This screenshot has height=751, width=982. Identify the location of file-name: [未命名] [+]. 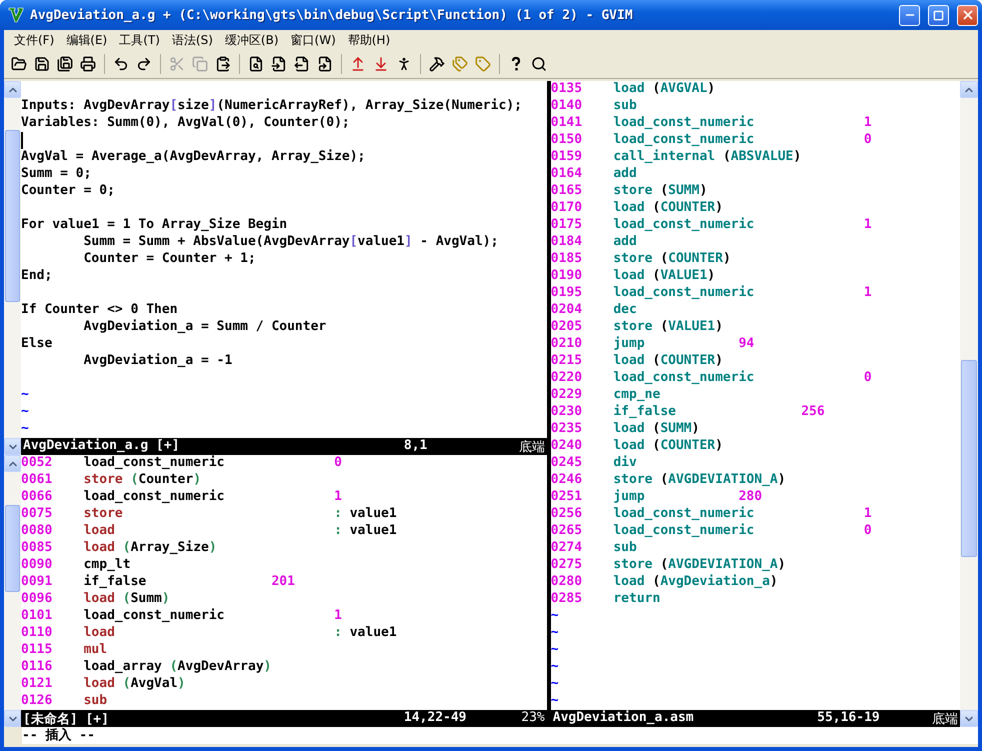
(66, 719).